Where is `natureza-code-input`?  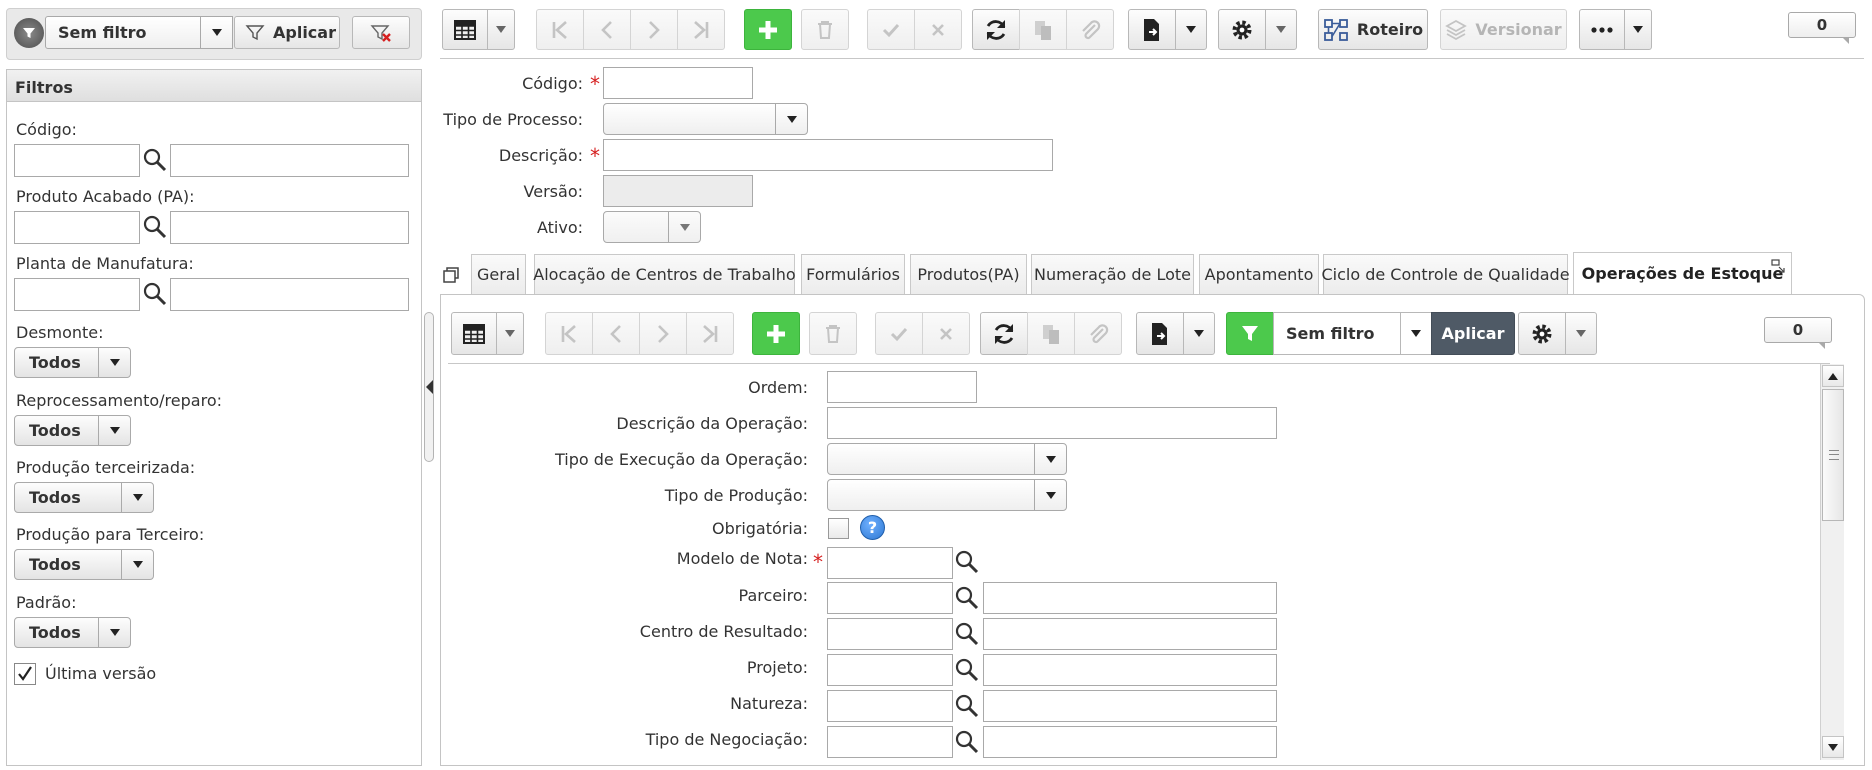 natureza-code-input is located at coordinates (890, 706).